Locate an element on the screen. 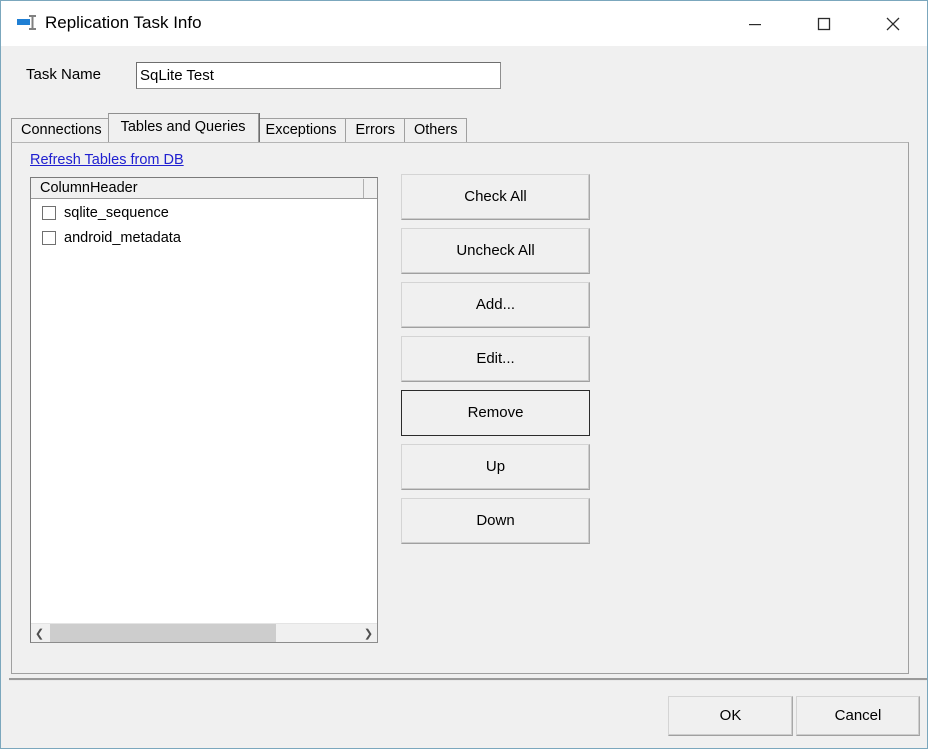 This screenshot has width=928, height=749. list-header: ColumnHeader is located at coordinates (204, 188).